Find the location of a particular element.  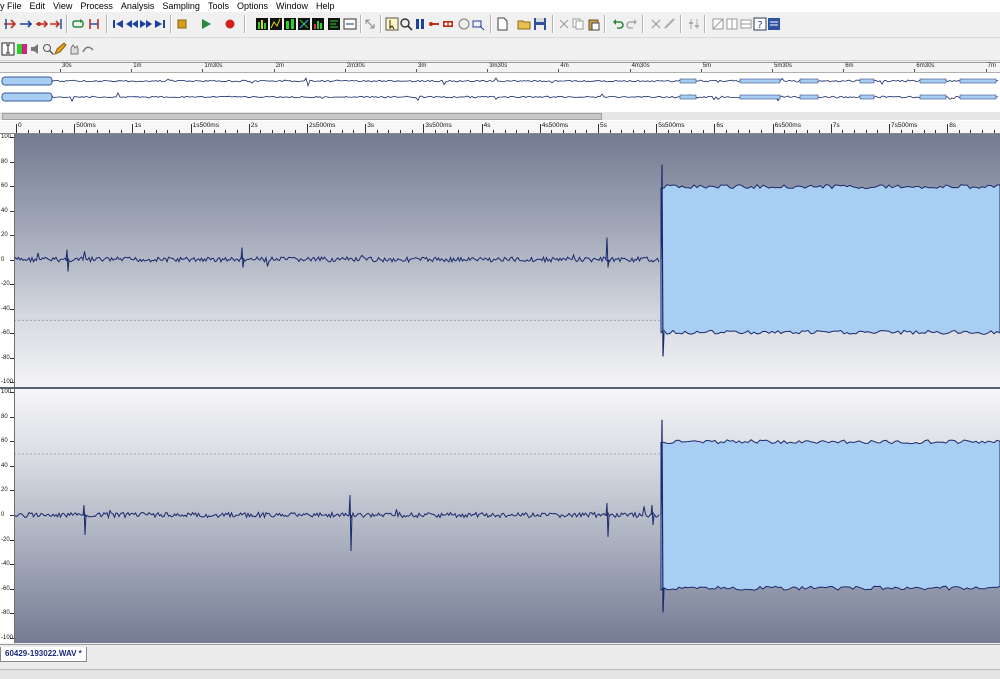

amplitude-label: 60 is located at coordinates (4, 186).